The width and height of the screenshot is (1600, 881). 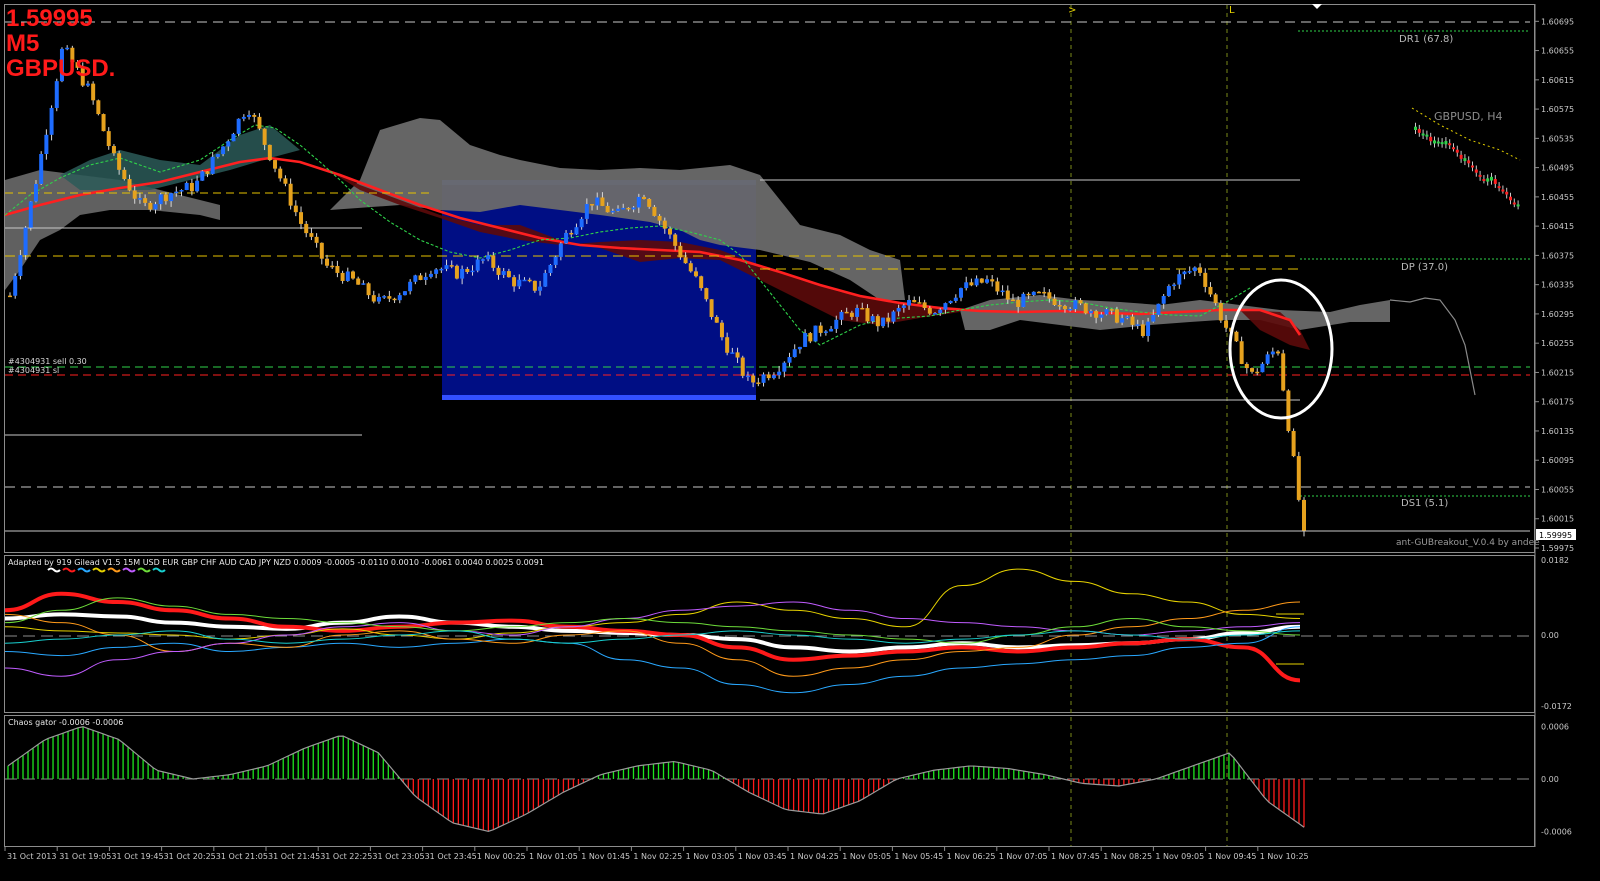 What do you see at coordinates (1556, 706) in the screenshot?
I see `strength-tick-label: -0.0172` at bounding box center [1556, 706].